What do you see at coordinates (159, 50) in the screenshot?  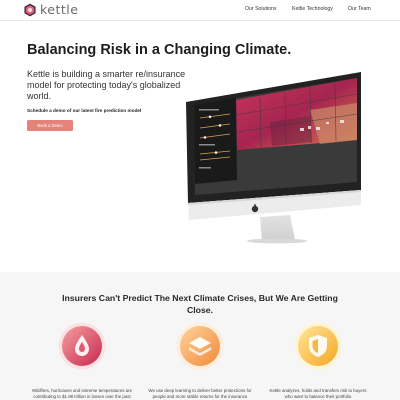 I see `hero-title: Balancing Risk in a Changing Climate.` at bounding box center [159, 50].